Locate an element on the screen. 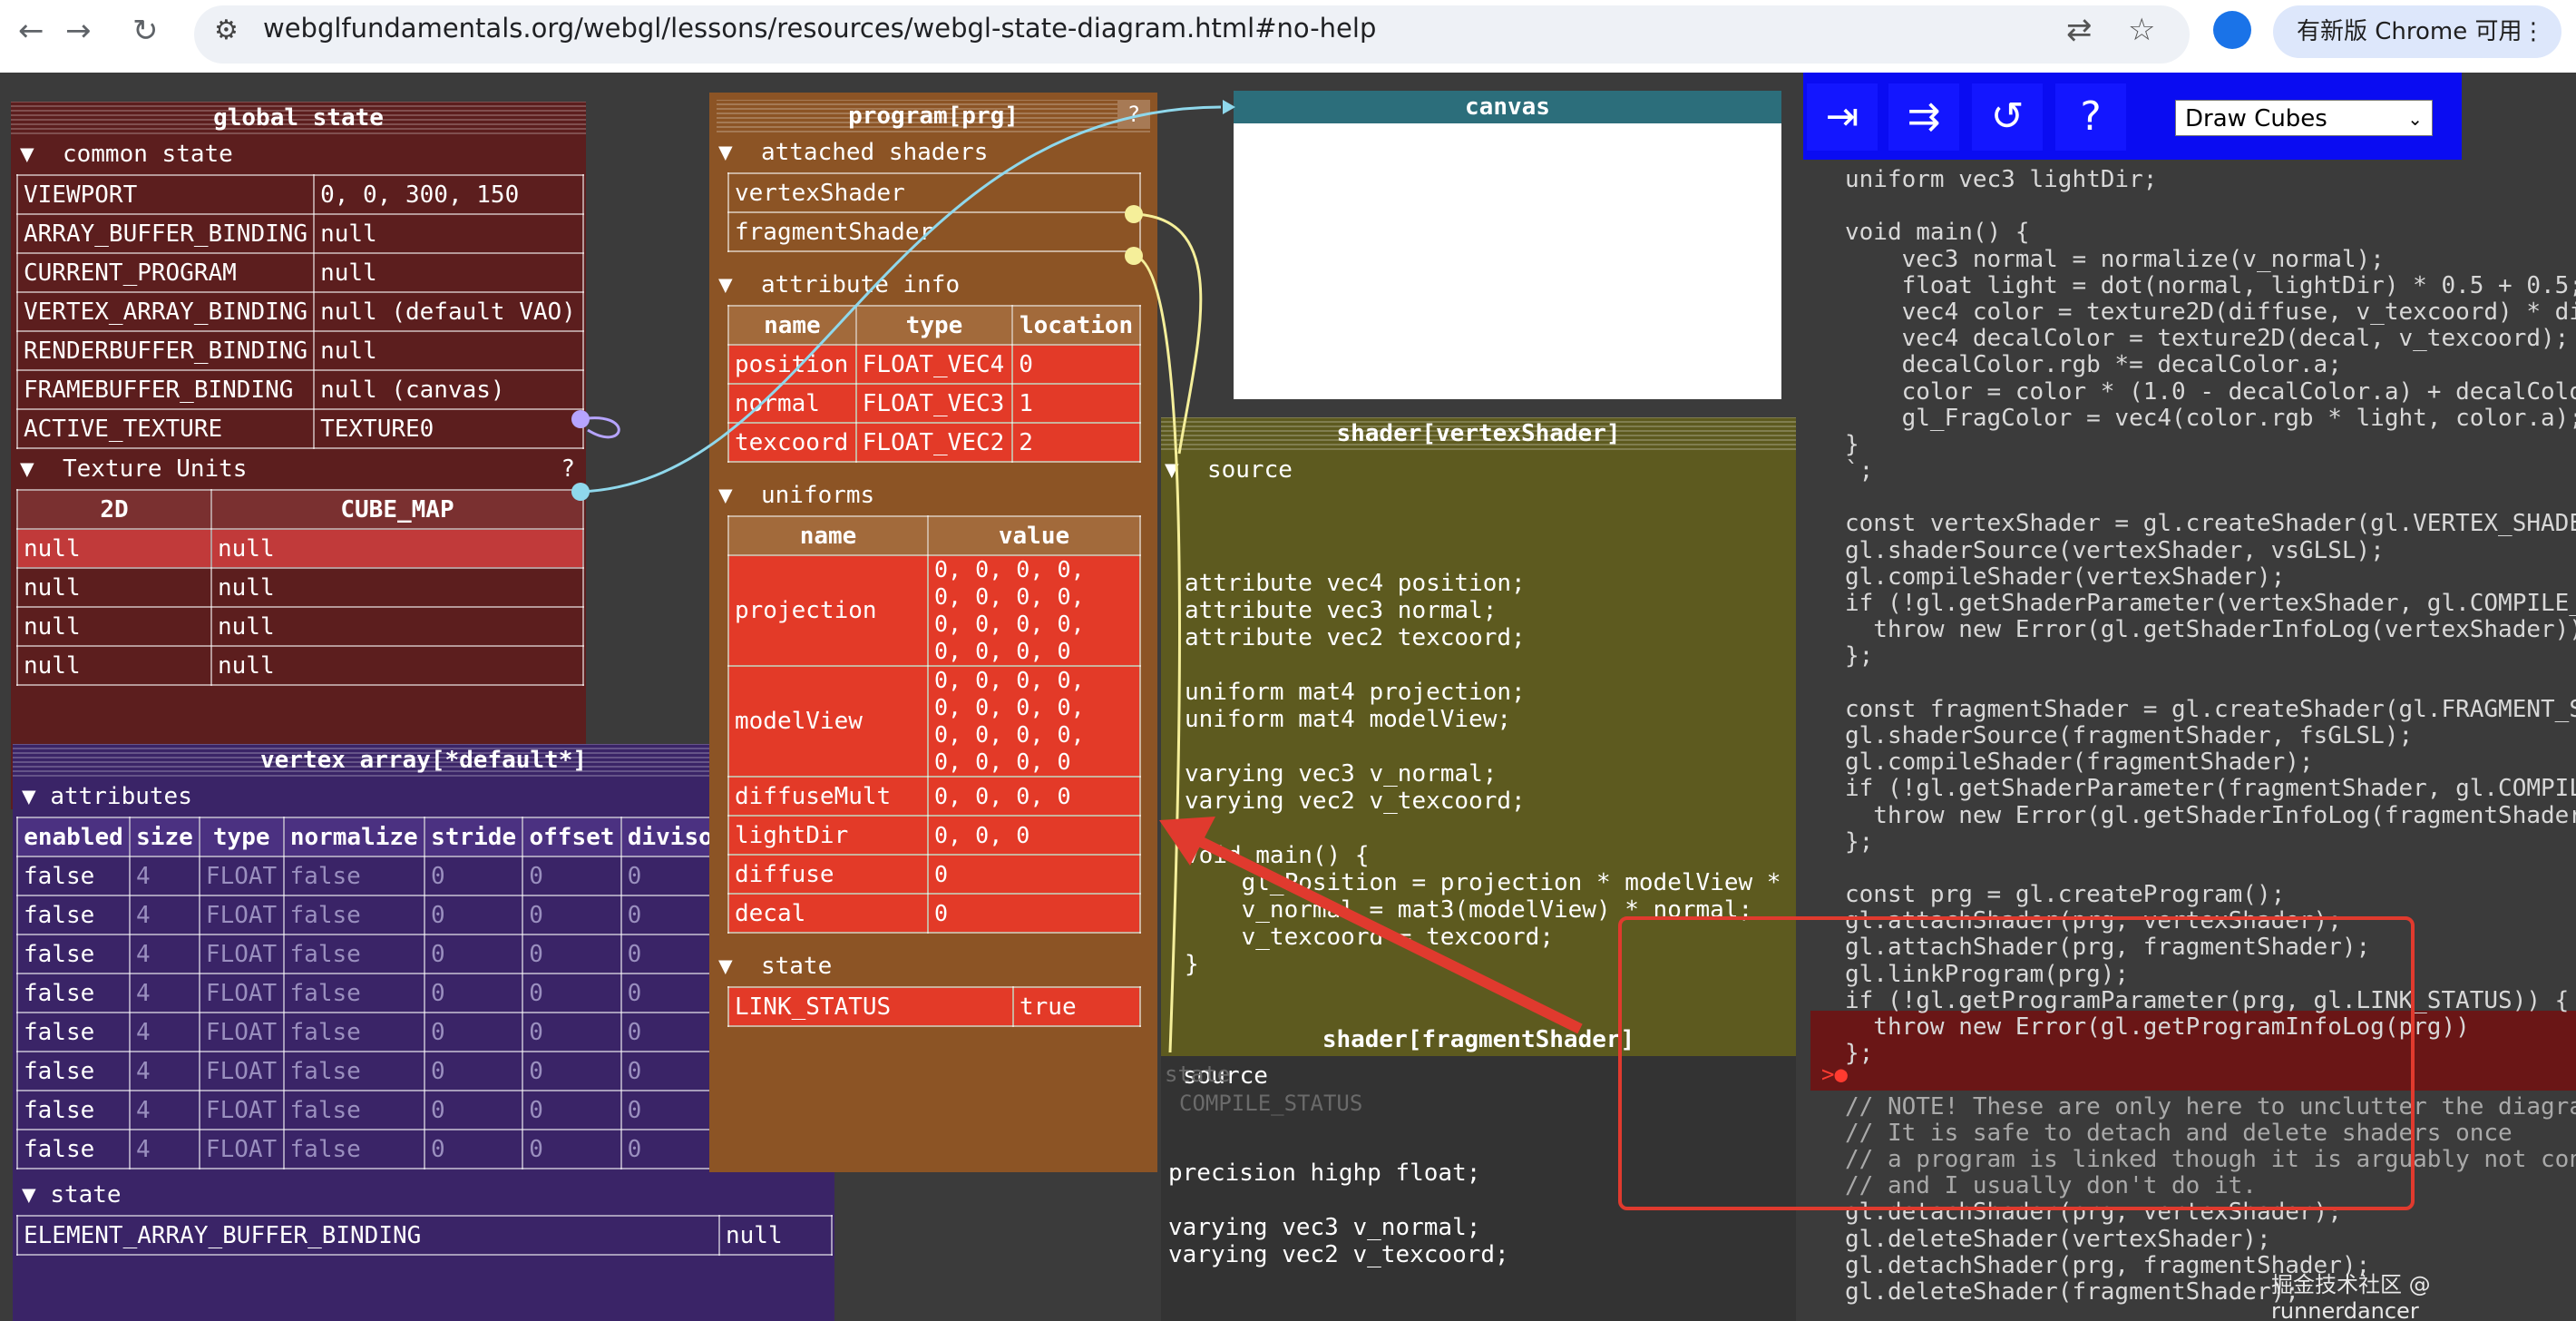  link-status-name: LINK_STATUS is located at coordinates (870, 1006).